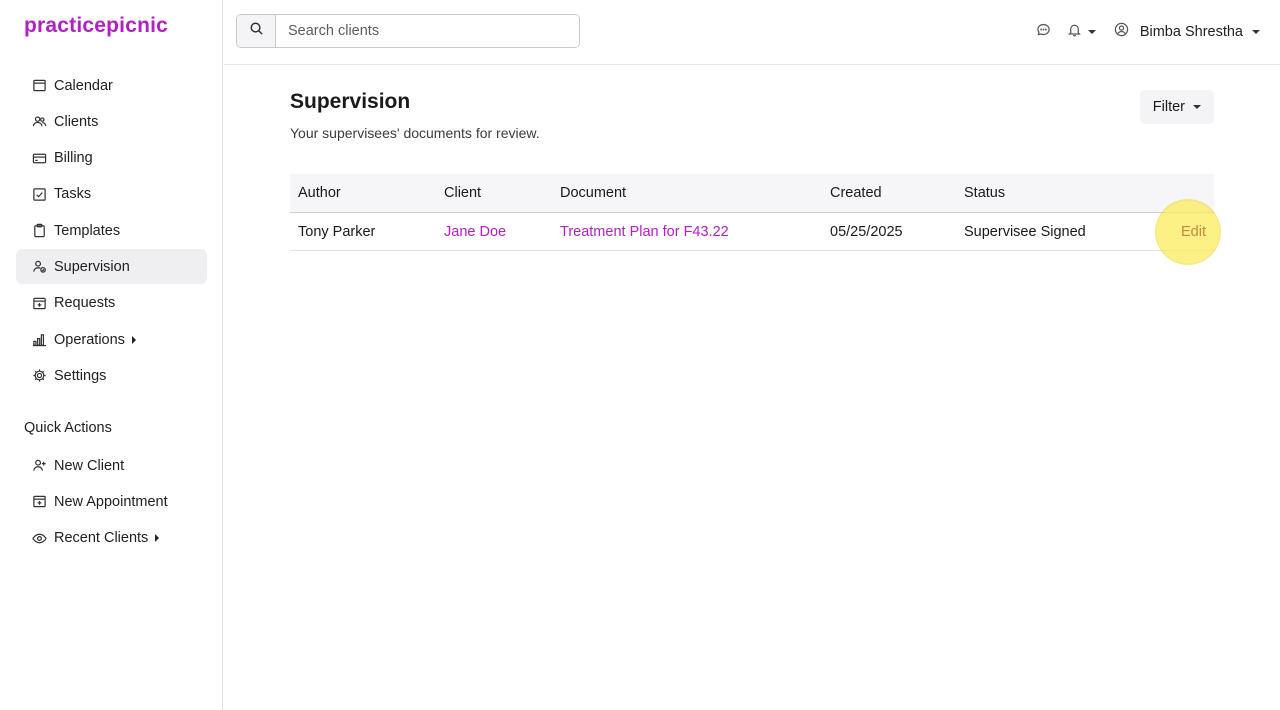 This screenshot has width=1280, height=710. What do you see at coordinates (889, 193) in the screenshot?
I see `column-header-created: Created` at bounding box center [889, 193].